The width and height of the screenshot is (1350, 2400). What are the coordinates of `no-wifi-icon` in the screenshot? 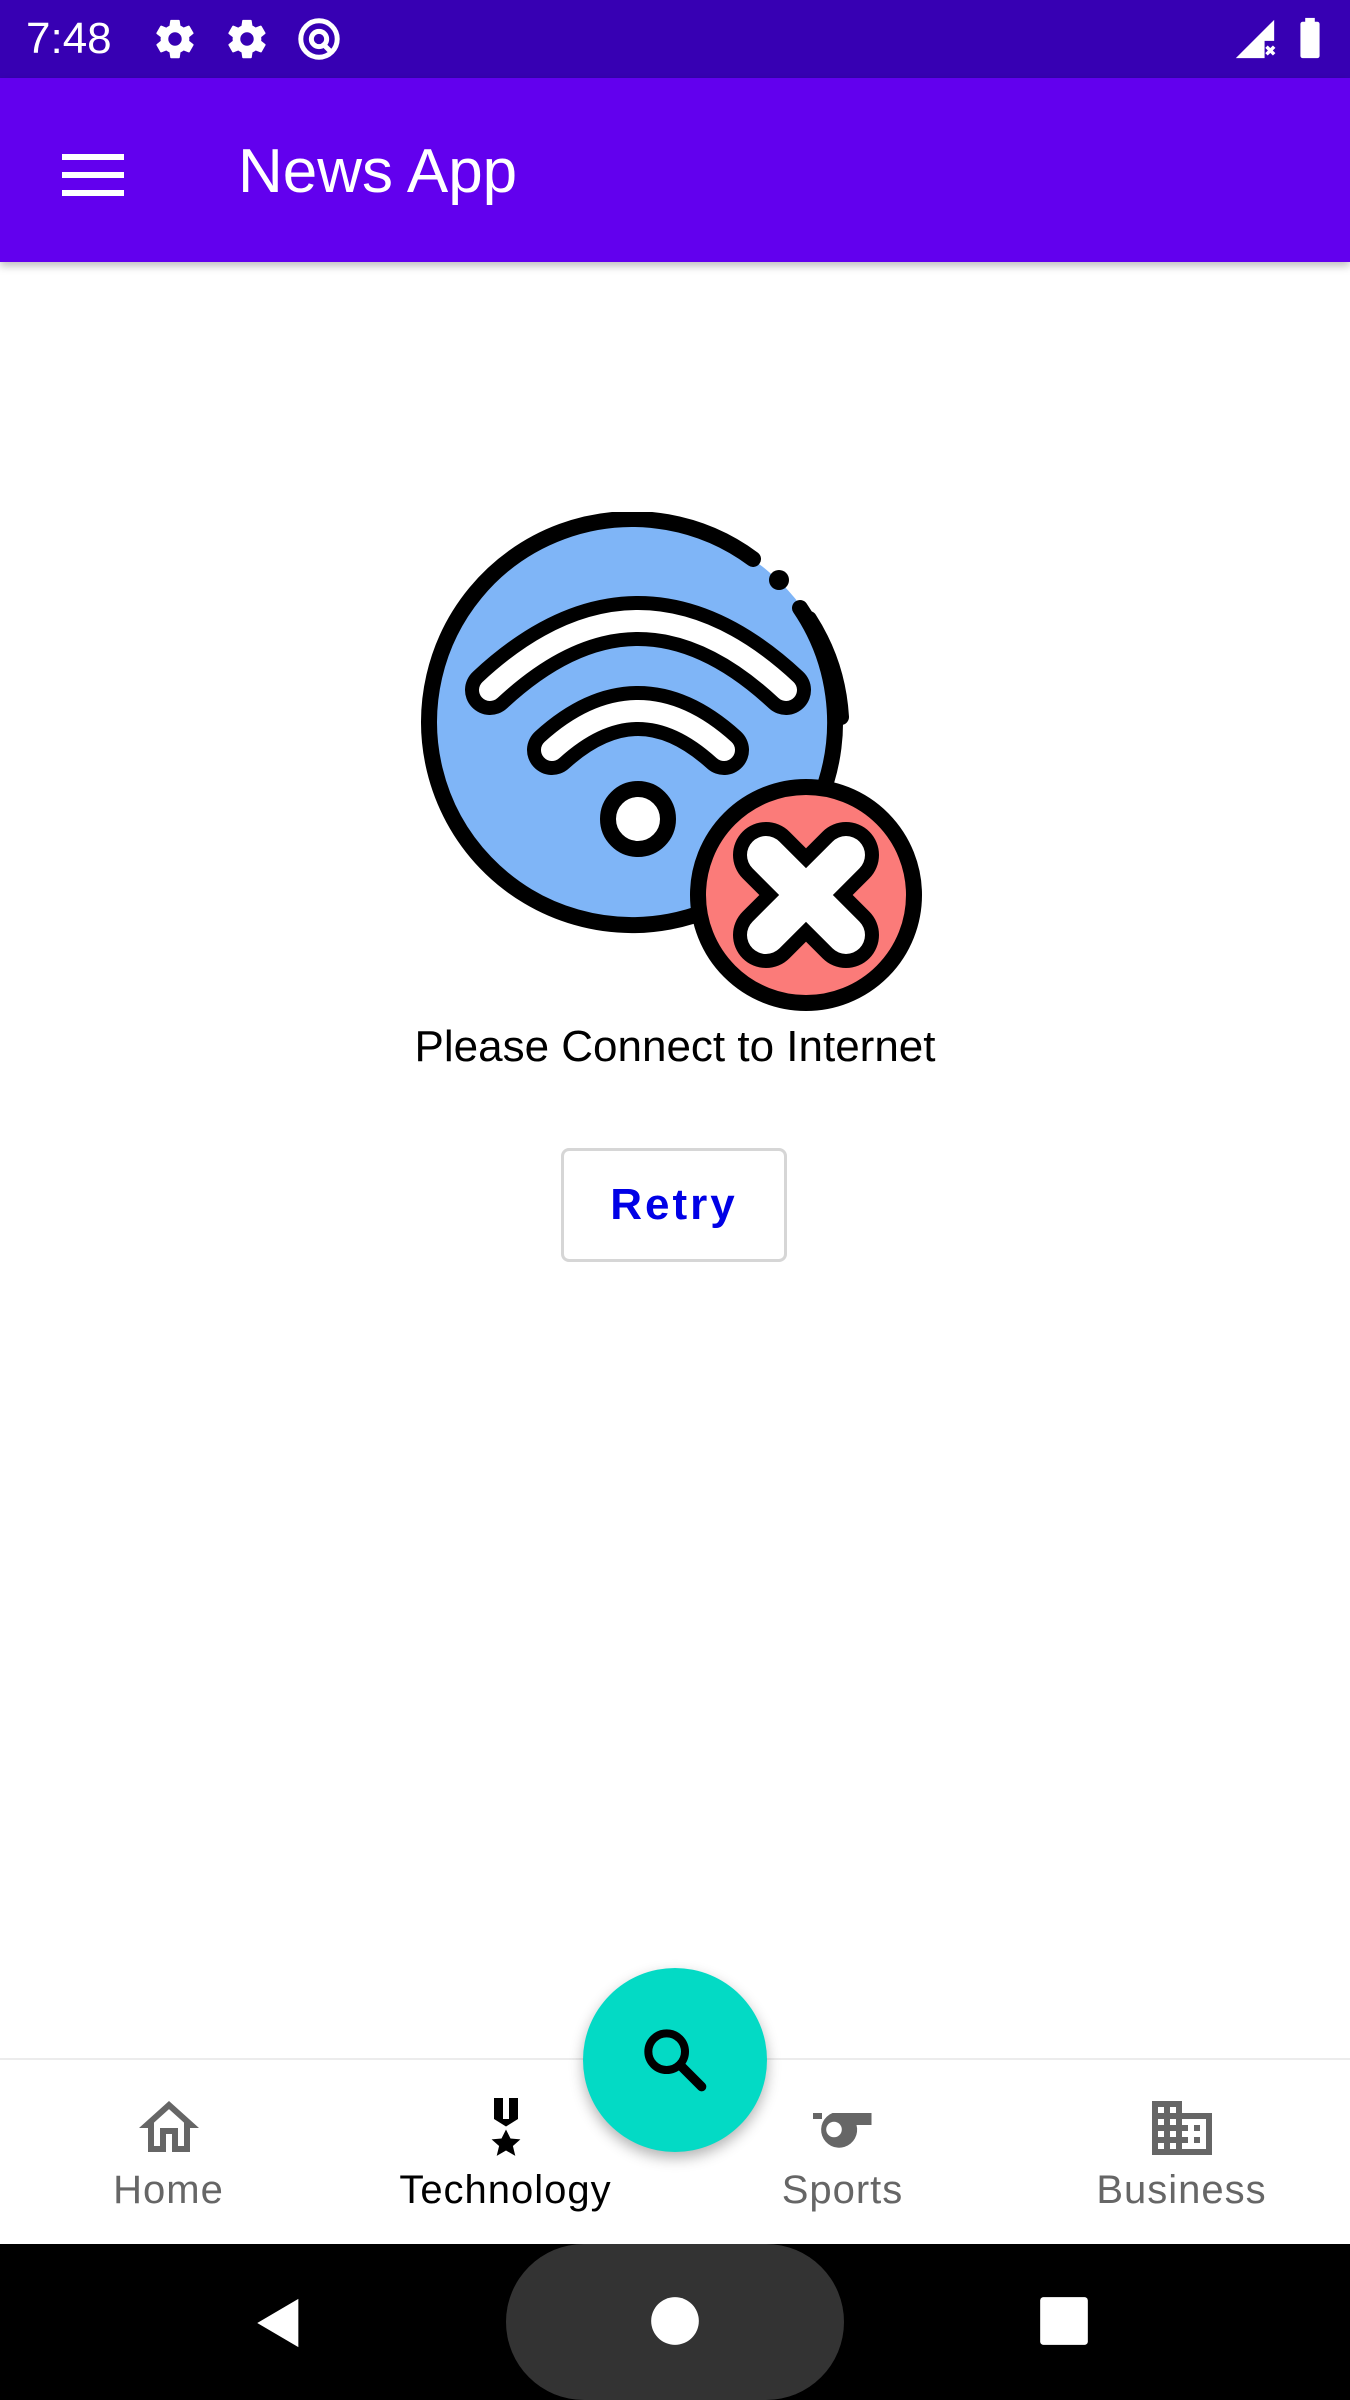 It's located at (671, 761).